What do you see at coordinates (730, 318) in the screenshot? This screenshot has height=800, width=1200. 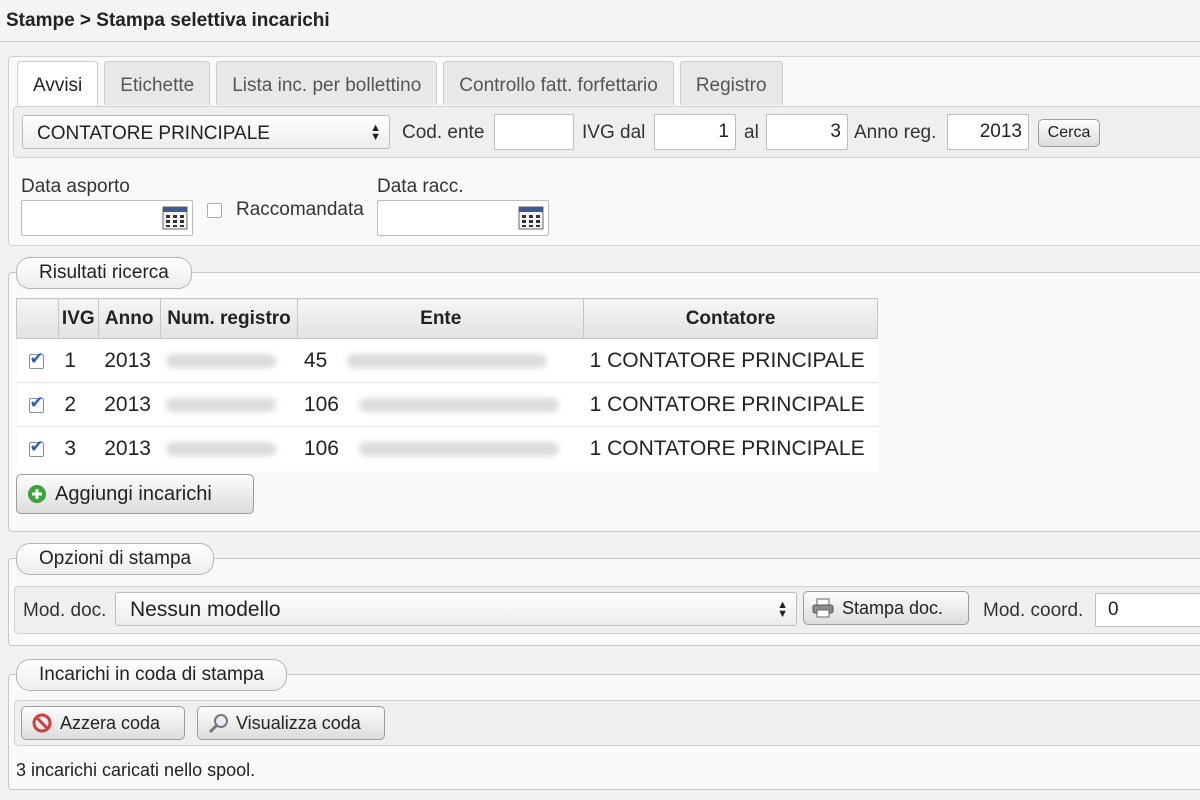 I see `column-header-contatore: Contatore` at bounding box center [730, 318].